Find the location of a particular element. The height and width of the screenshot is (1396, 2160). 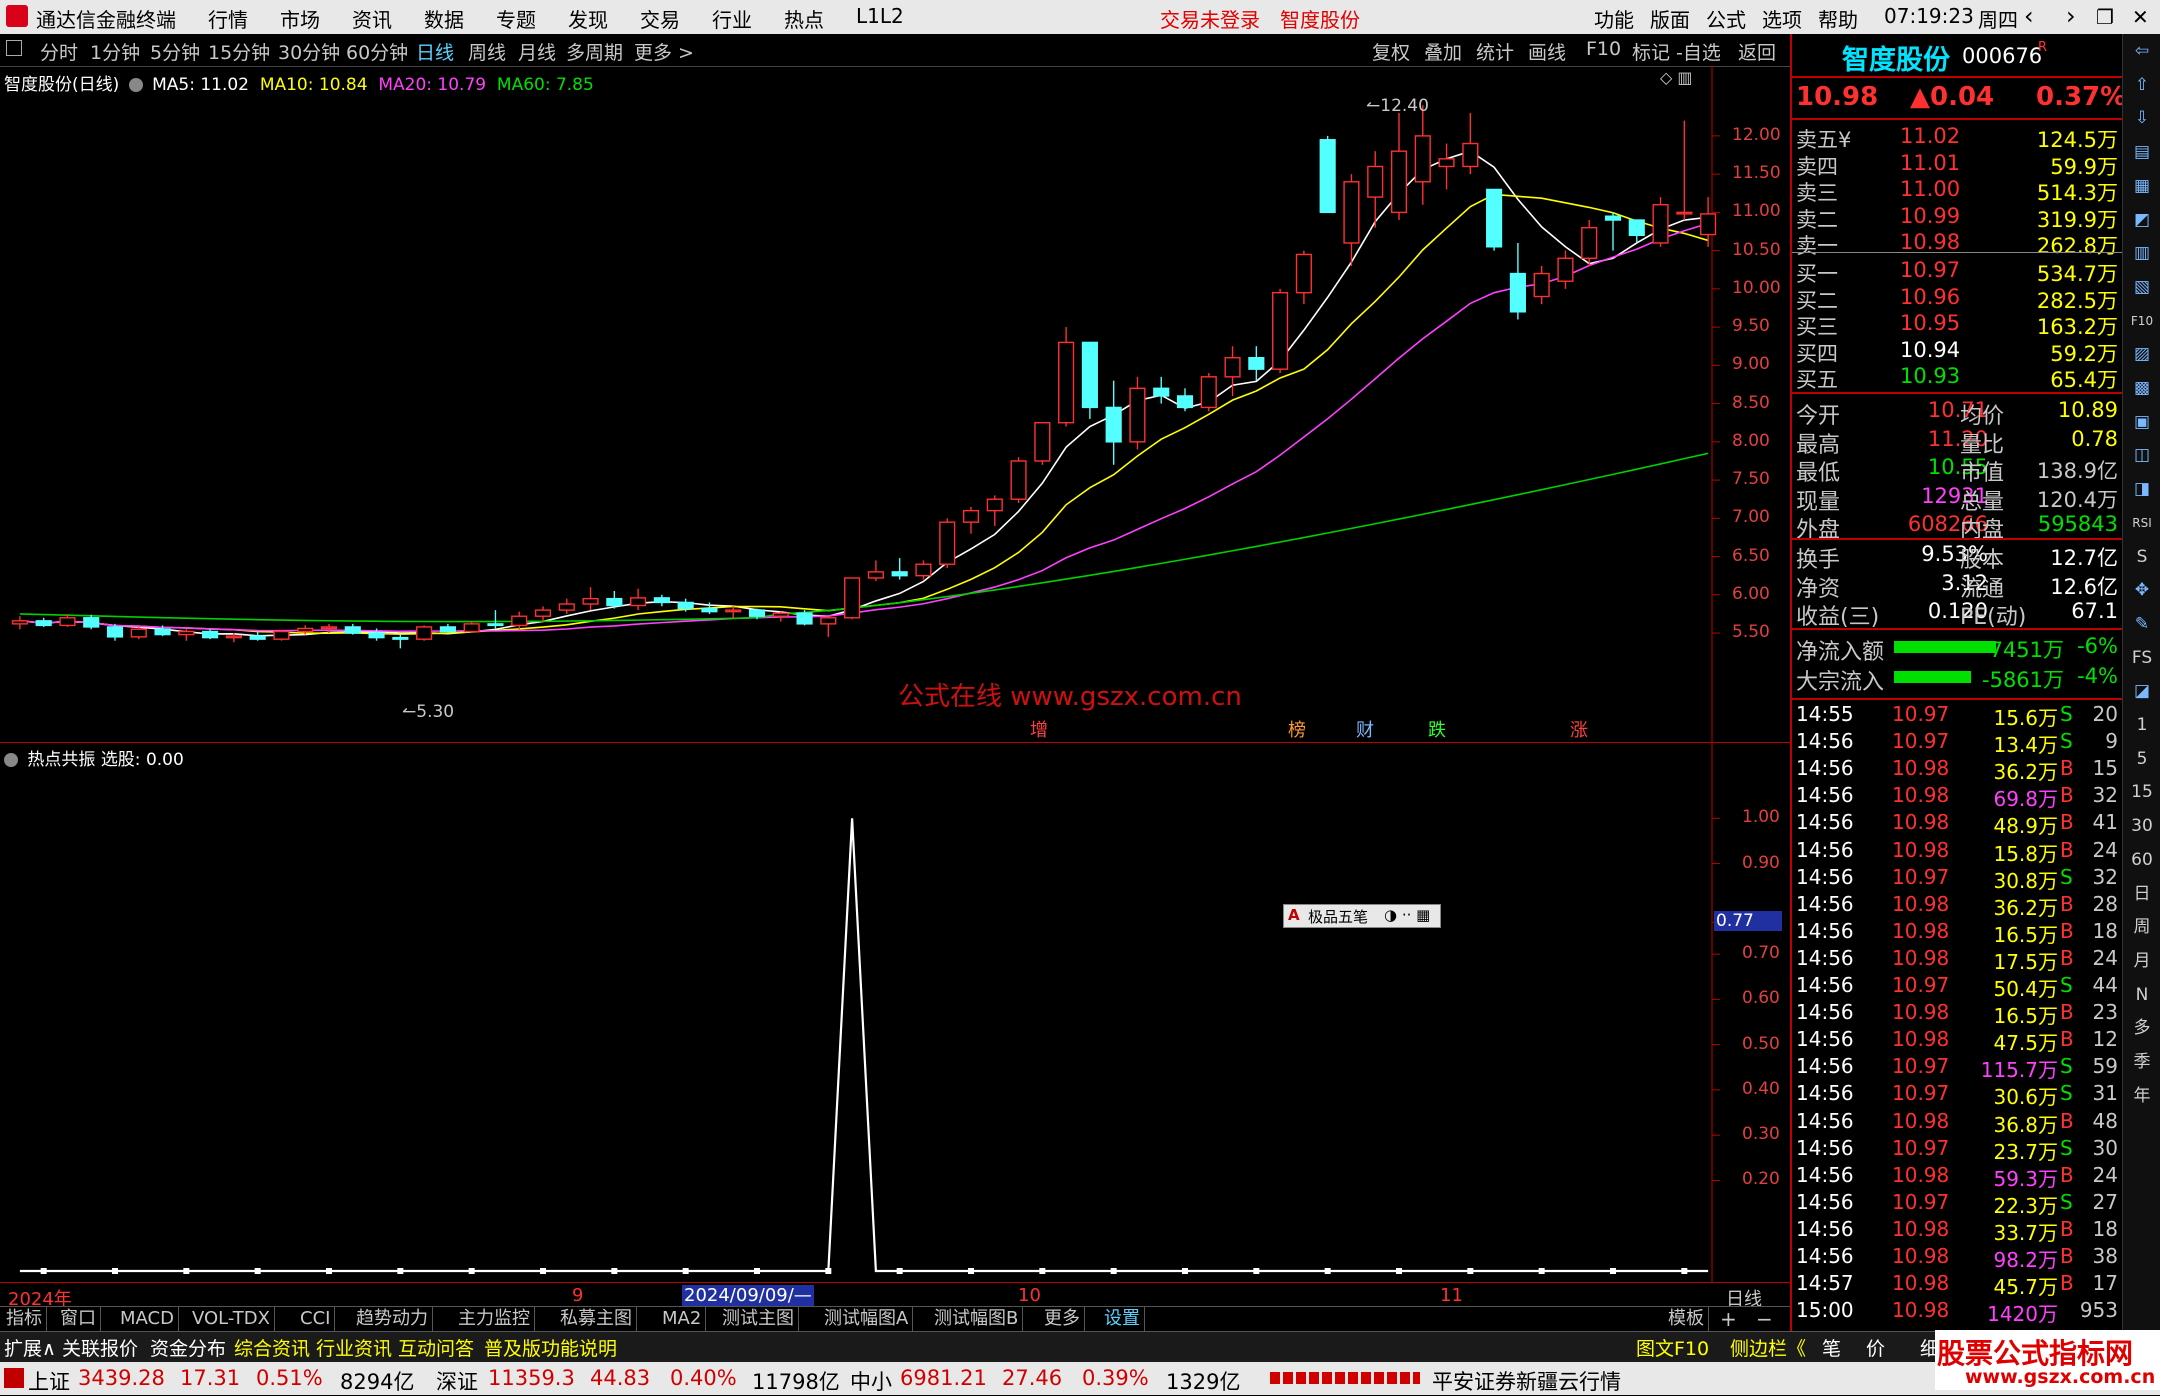

sh-name: 上证 is located at coordinates (49, 1381).